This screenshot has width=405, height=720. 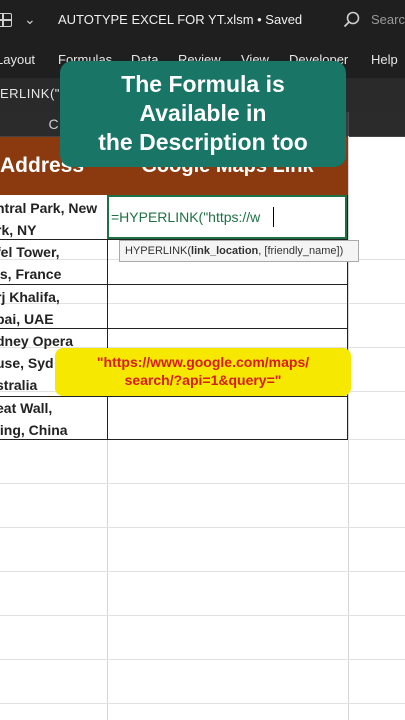 I want to click on overlay-url-line: search/?api=1&query=", so click(x=203, y=380).